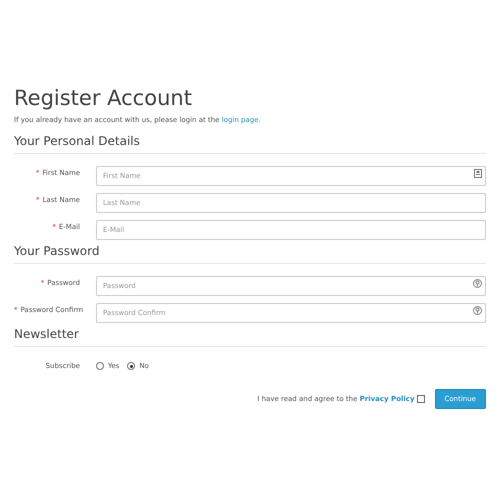  Describe the element at coordinates (478, 173) in the screenshot. I see `contact-card-icon` at that location.